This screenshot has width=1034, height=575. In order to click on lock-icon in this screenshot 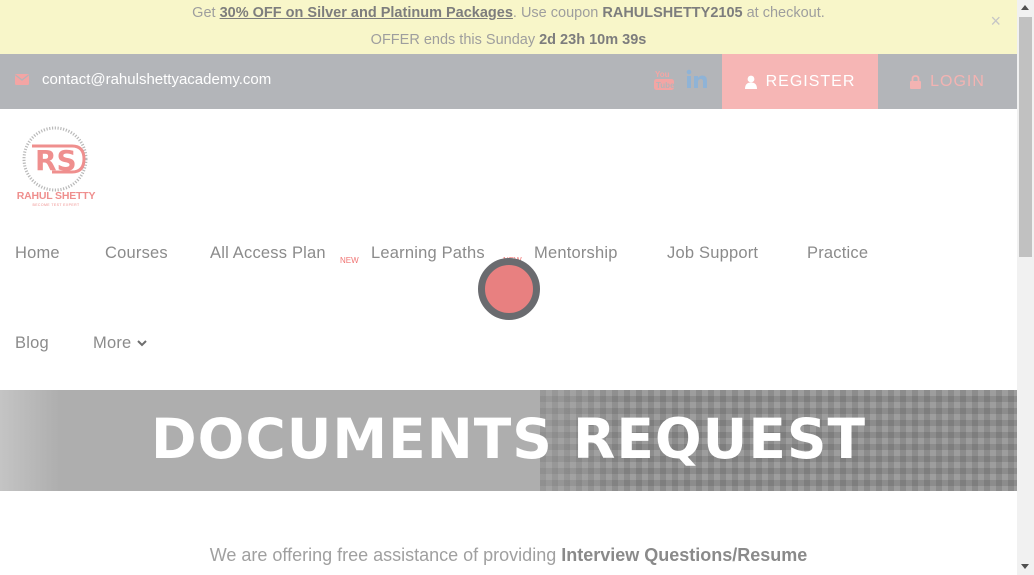, I will do `click(916, 81)`.